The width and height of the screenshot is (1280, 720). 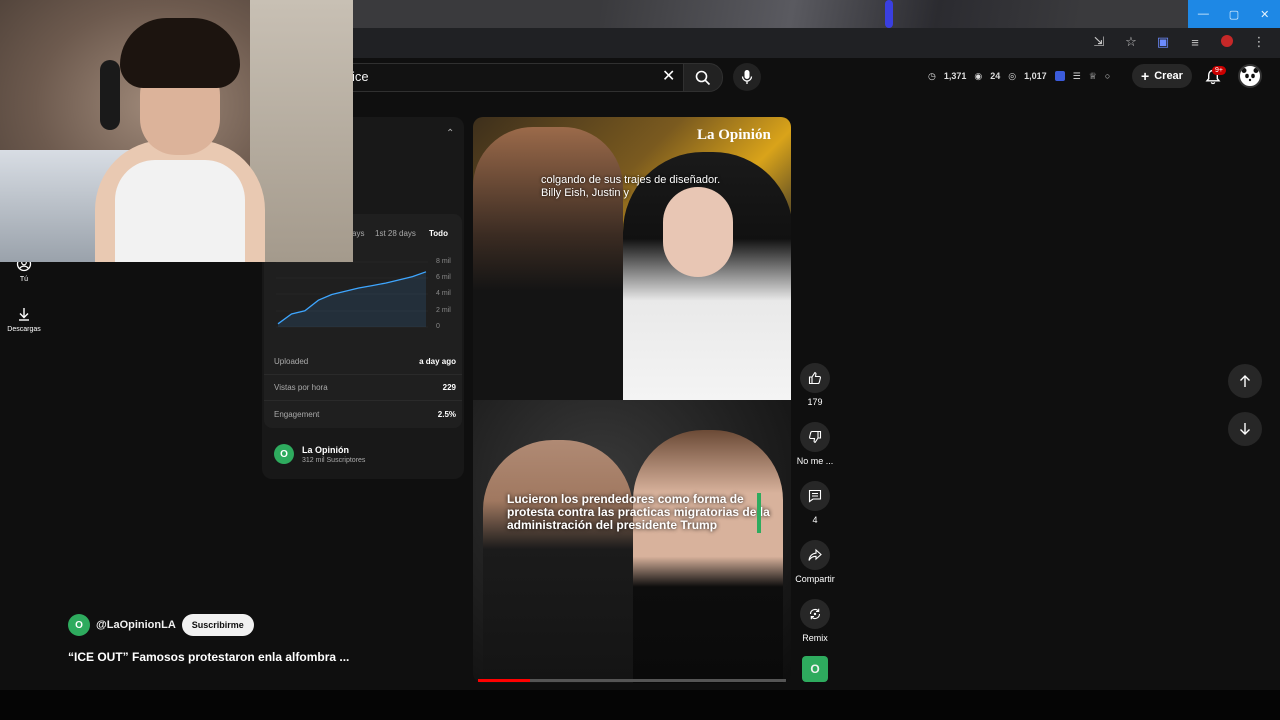 What do you see at coordinates (932, 75) in the screenshot?
I see `clock-icon: ◷` at bounding box center [932, 75].